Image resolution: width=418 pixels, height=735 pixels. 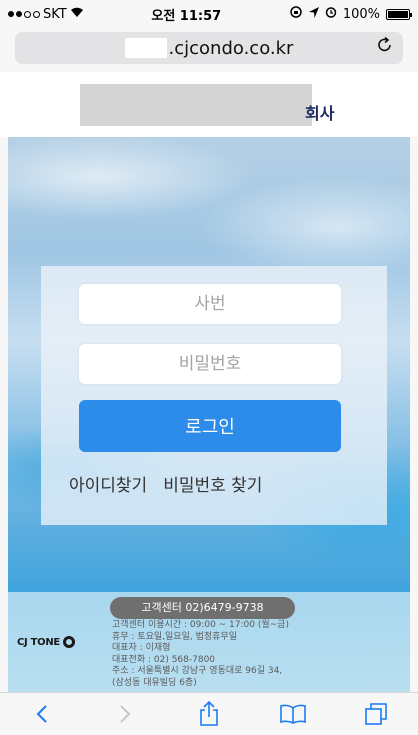 What do you see at coordinates (77, 14) in the screenshot?
I see `wifi-icon` at bounding box center [77, 14].